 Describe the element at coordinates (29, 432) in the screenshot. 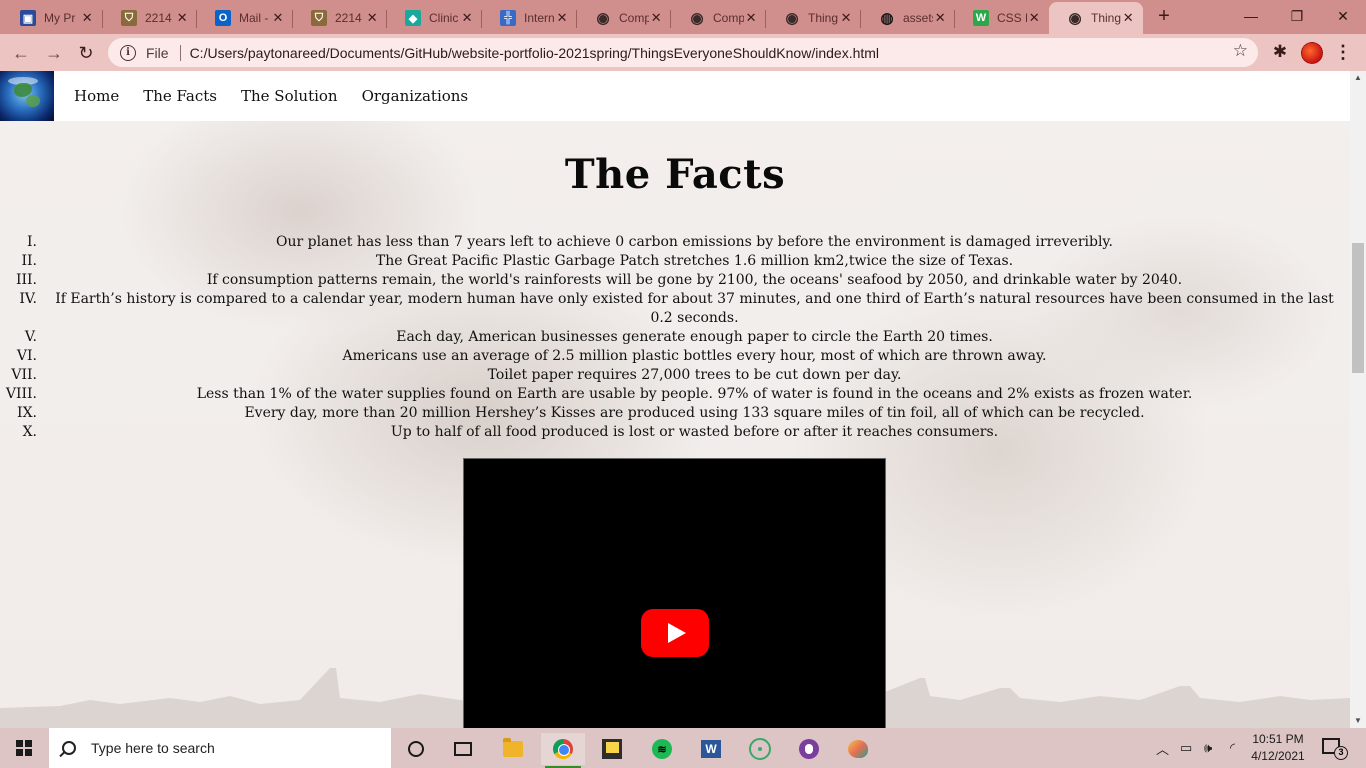

I see `fact-number: X.` at that location.